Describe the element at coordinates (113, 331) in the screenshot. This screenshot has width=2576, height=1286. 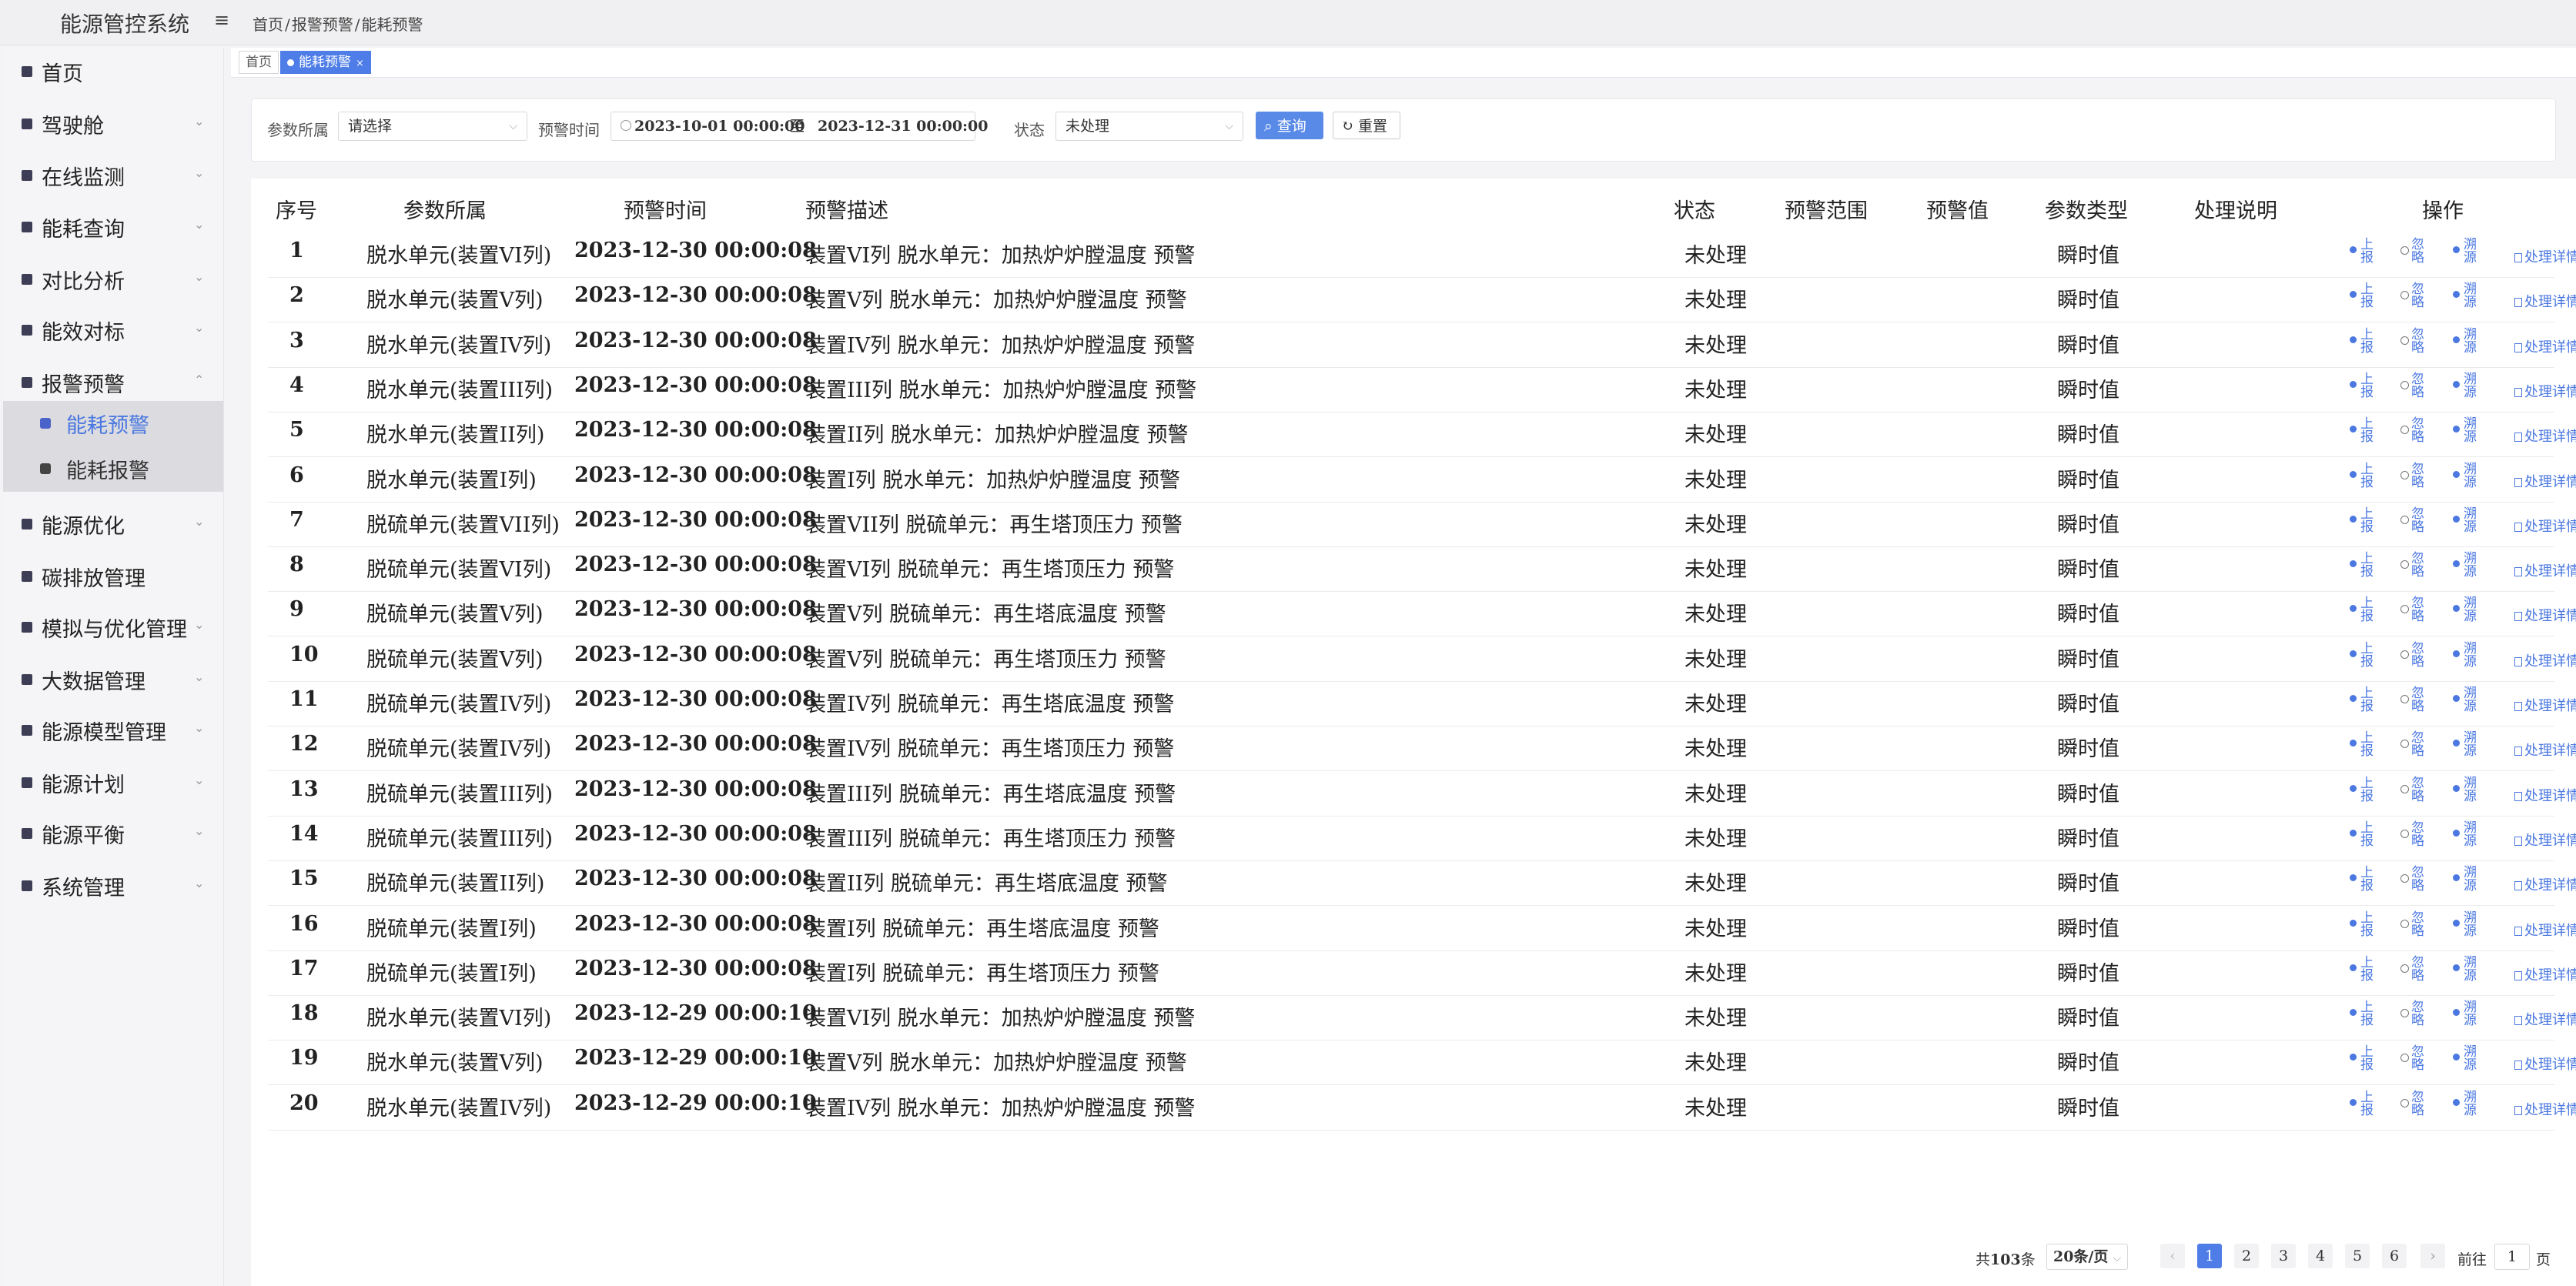
I see `sidebar-item: 能效对标 ⌄` at that location.